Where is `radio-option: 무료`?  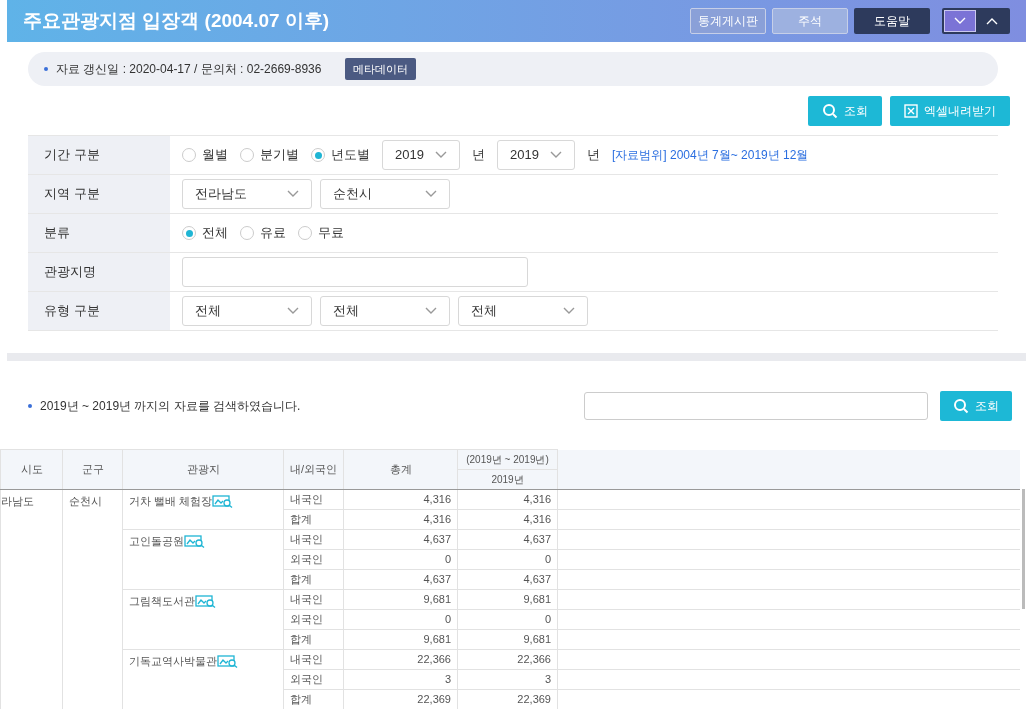 radio-option: 무료 is located at coordinates (321, 233).